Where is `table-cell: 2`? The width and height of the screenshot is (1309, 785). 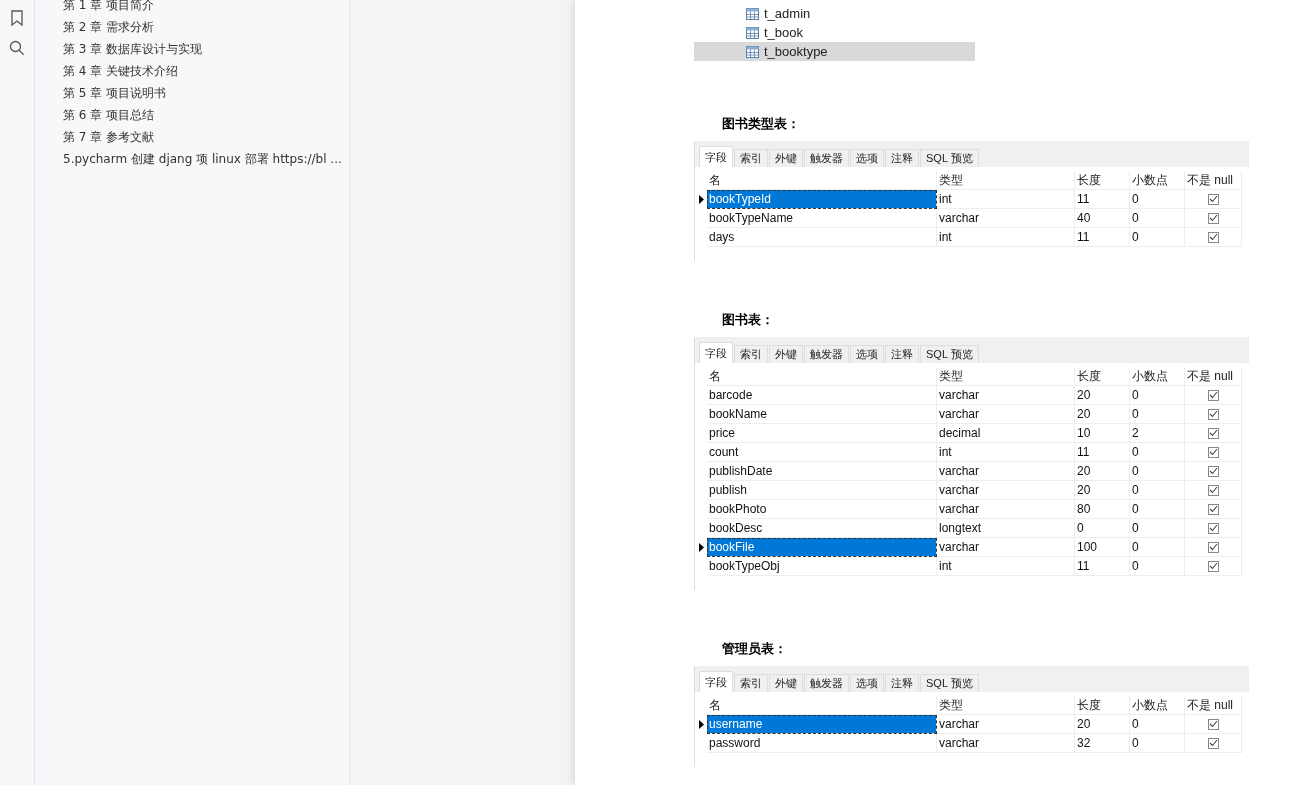
table-cell: 2 is located at coordinates (1157, 433).